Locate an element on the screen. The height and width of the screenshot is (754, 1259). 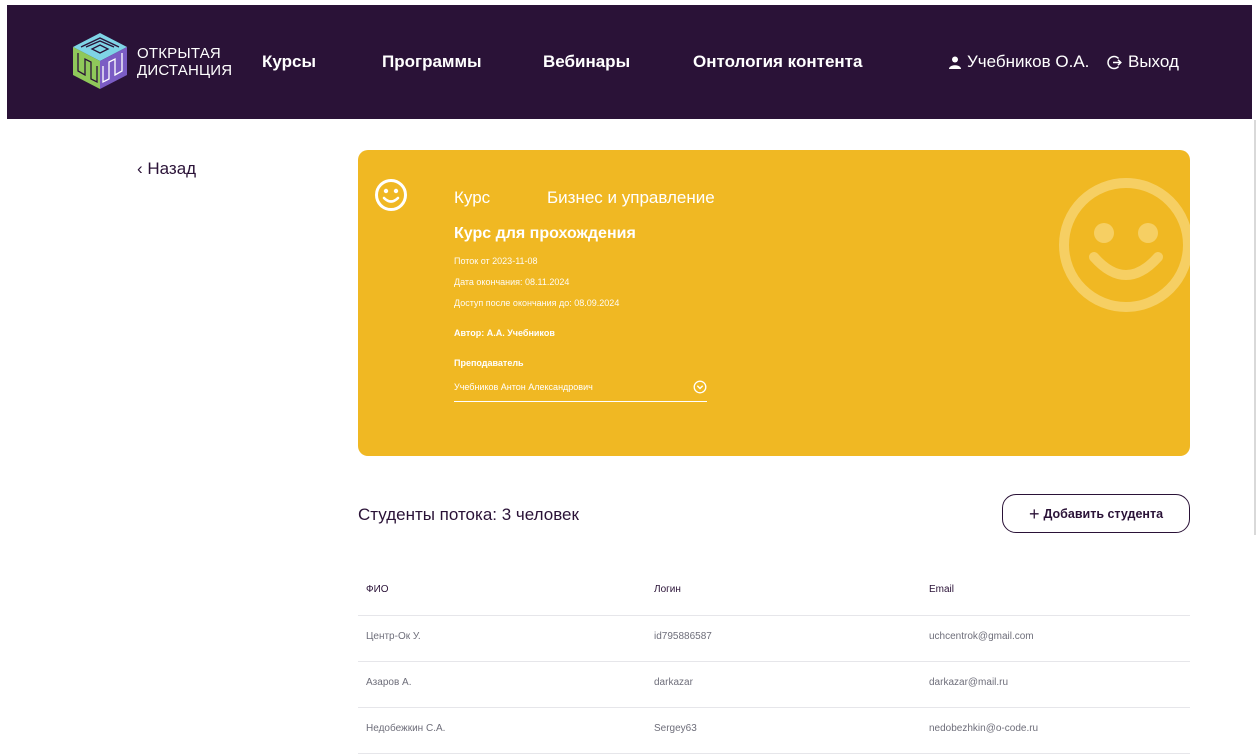
student-email: darkazar@mail.ru is located at coordinates (969, 682).